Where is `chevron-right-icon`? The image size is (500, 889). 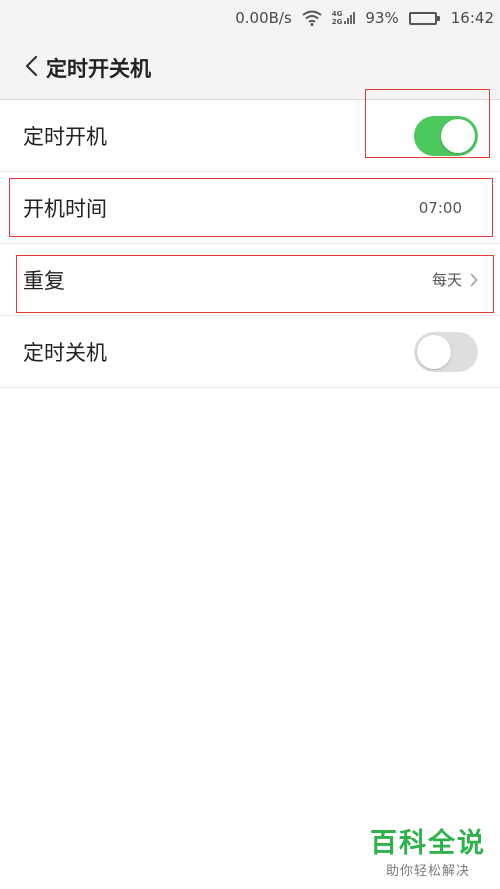
chevron-right-icon is located at coordinates (474, 280).